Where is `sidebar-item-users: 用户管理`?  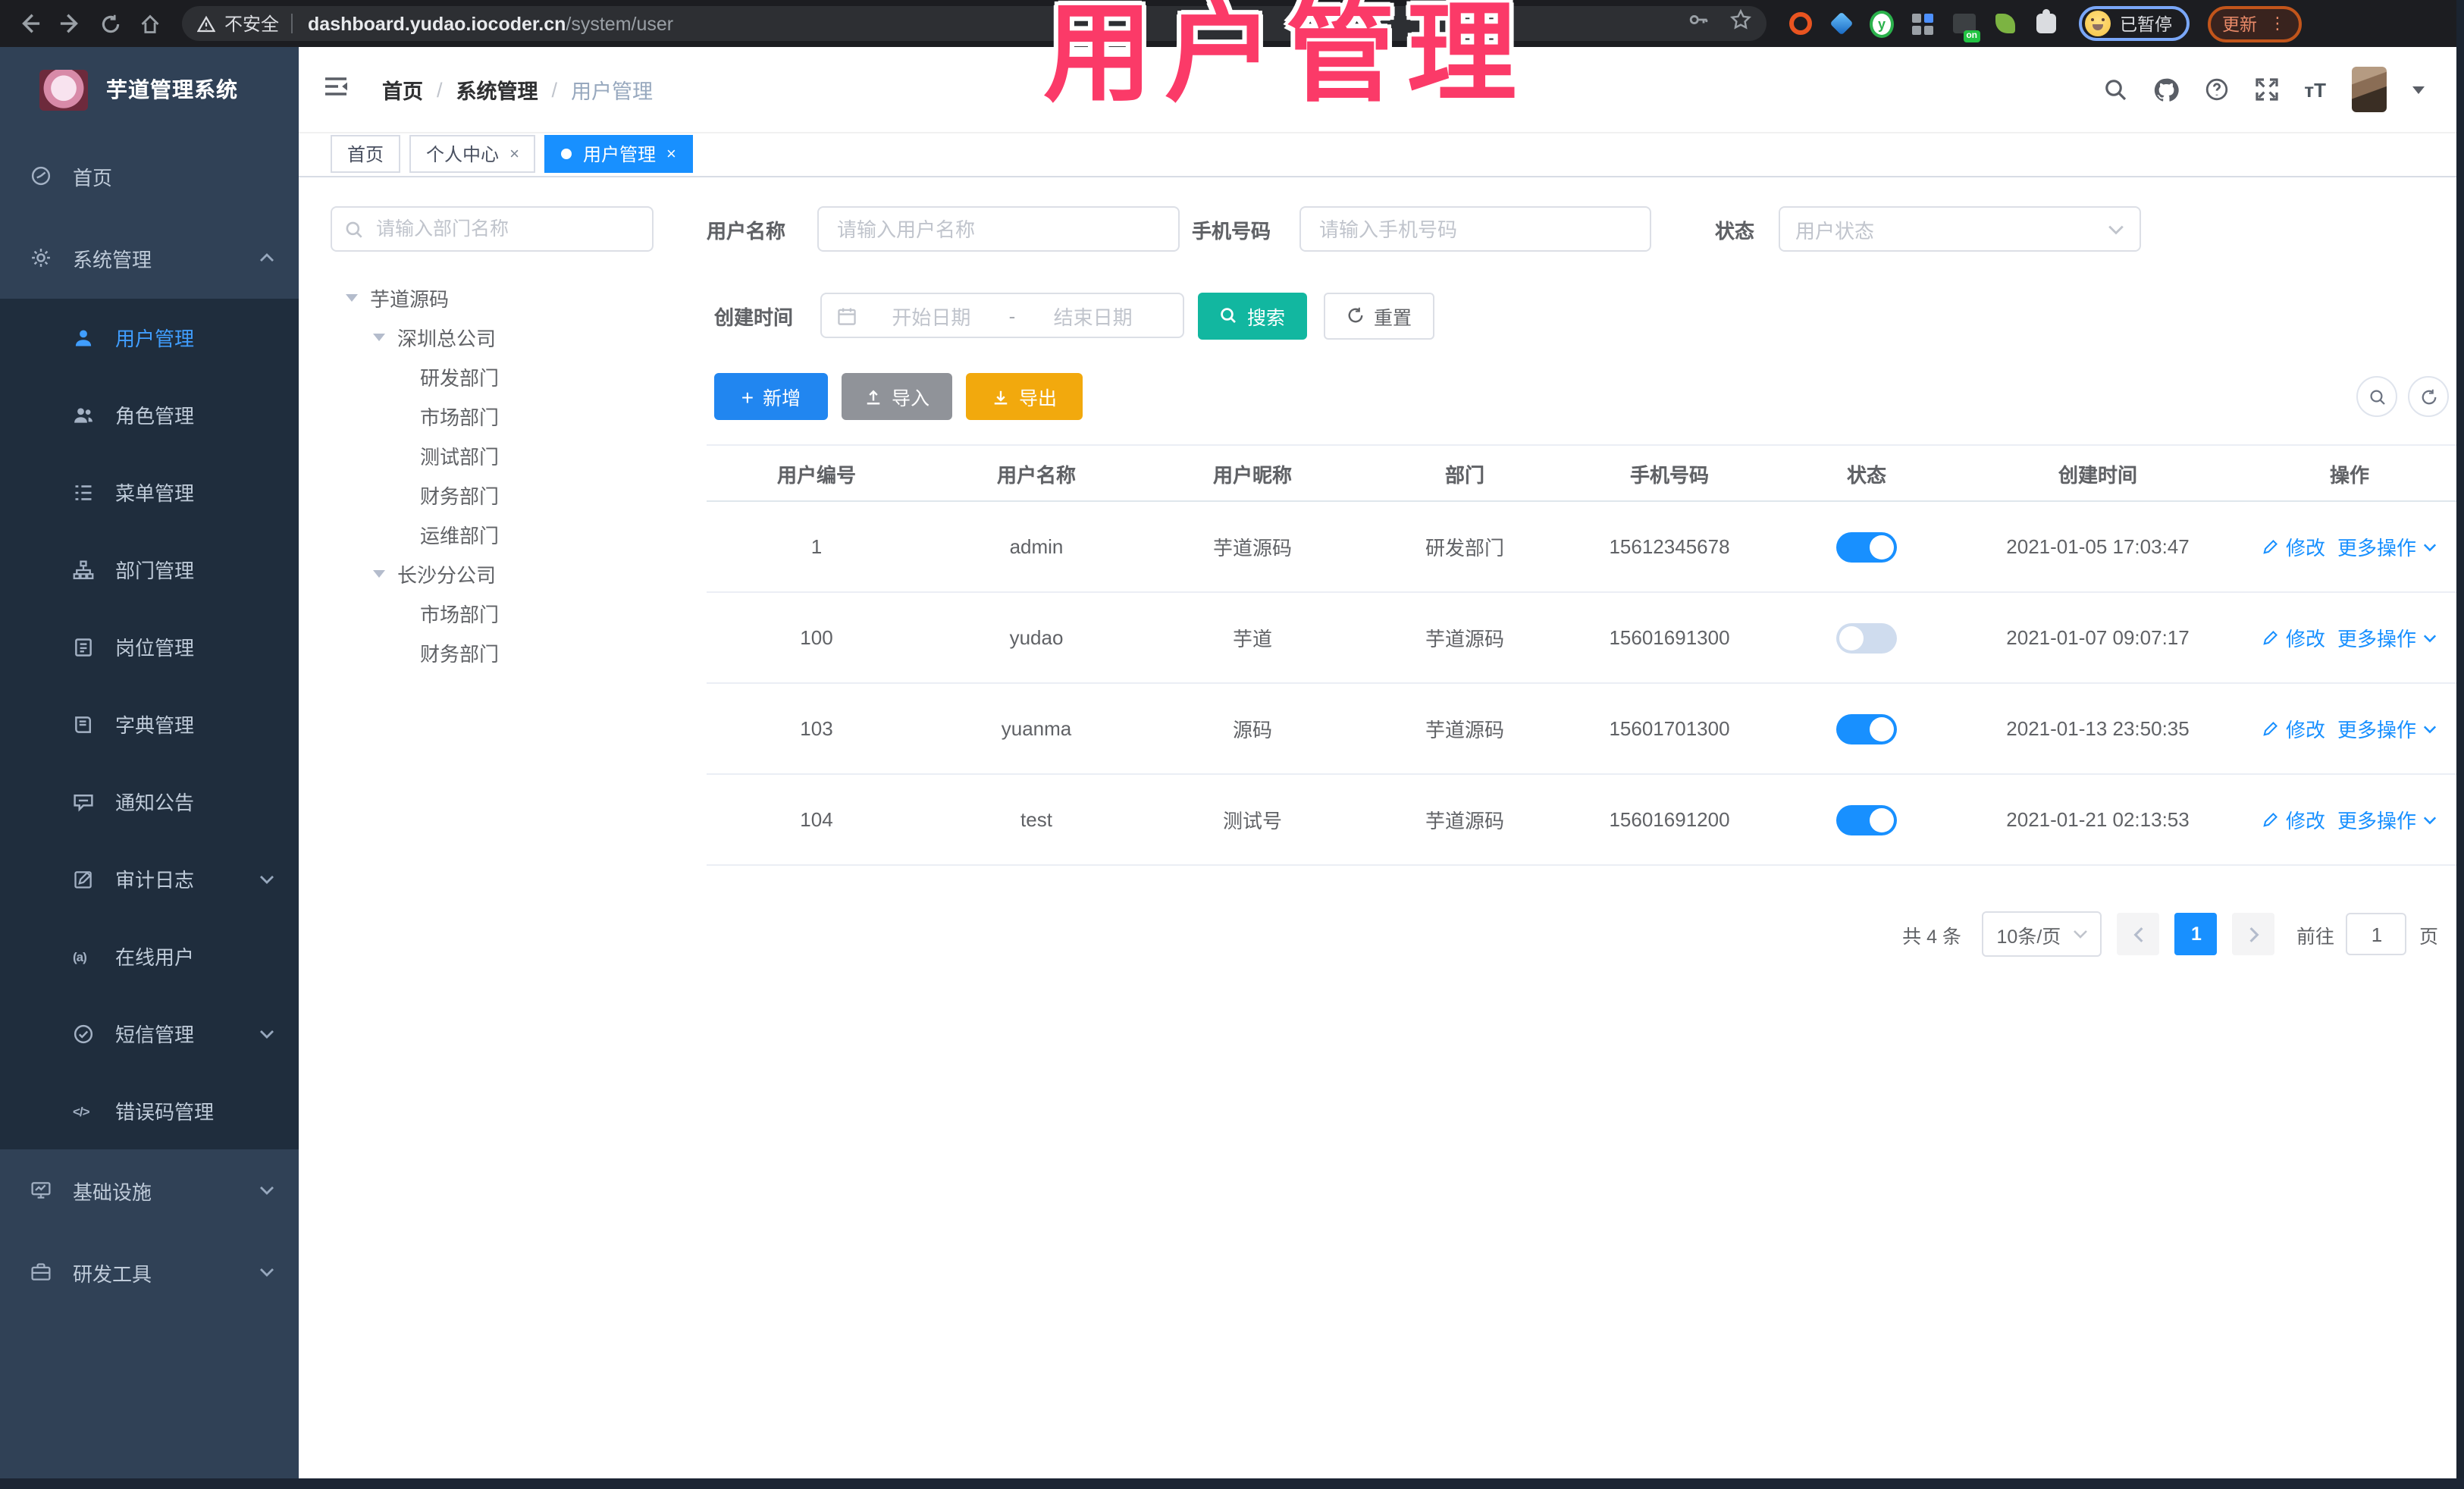 sidebar-item-users: 用户管理 is located at coordinates (150, 338).